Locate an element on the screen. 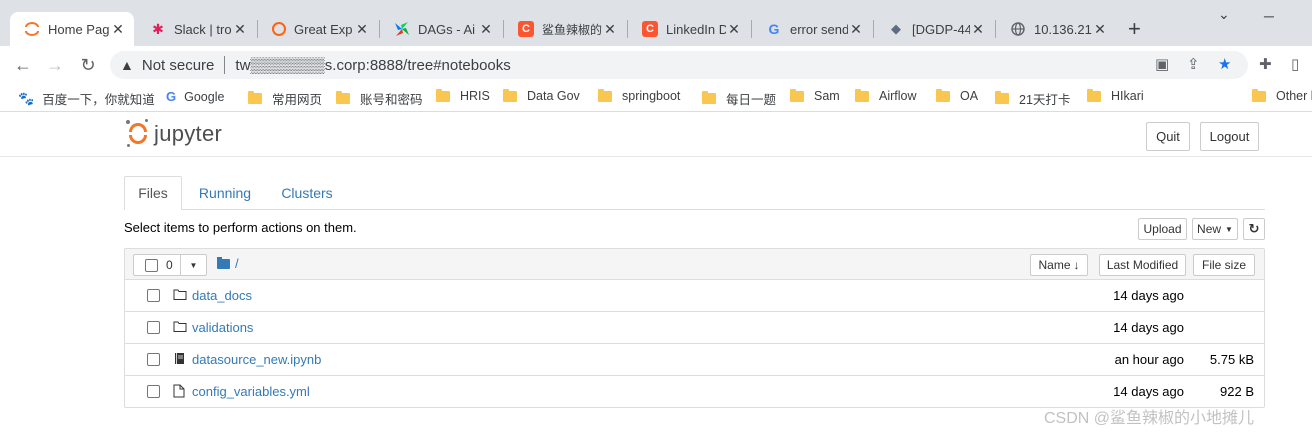 This screenshot has width=1312, height=434. sort-size-button: File size is located at coordinates (1224, 265).